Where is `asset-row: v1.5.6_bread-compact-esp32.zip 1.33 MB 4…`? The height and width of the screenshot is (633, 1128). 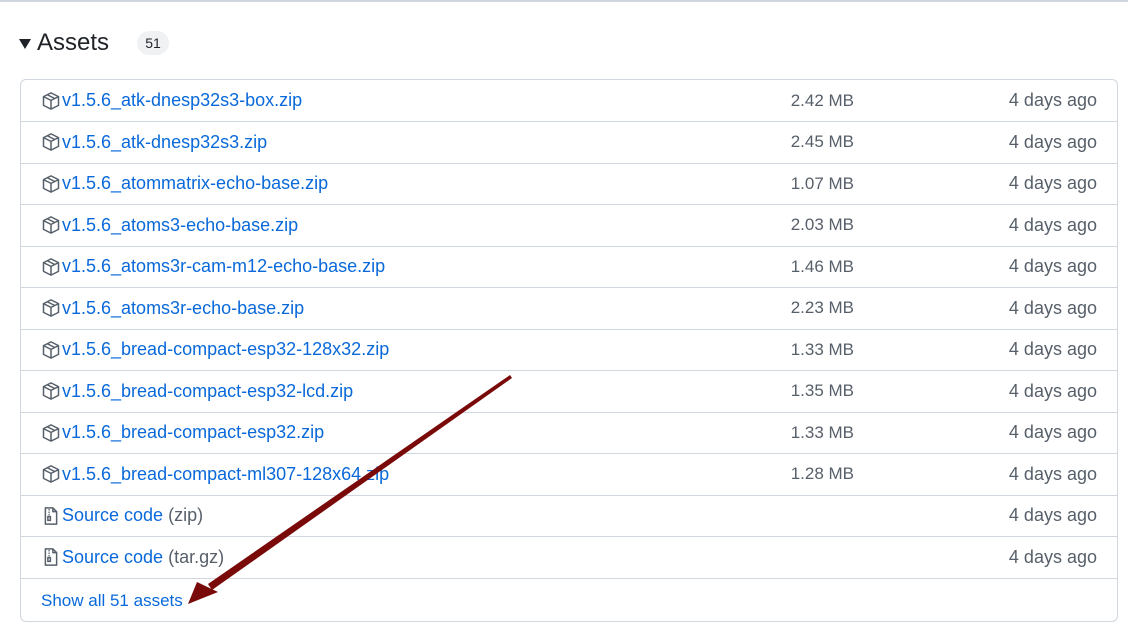 asset-row: v1.5.6_bread-compact-esp32.zip 1.33 MB 4… is located at coordinates (569, 433).